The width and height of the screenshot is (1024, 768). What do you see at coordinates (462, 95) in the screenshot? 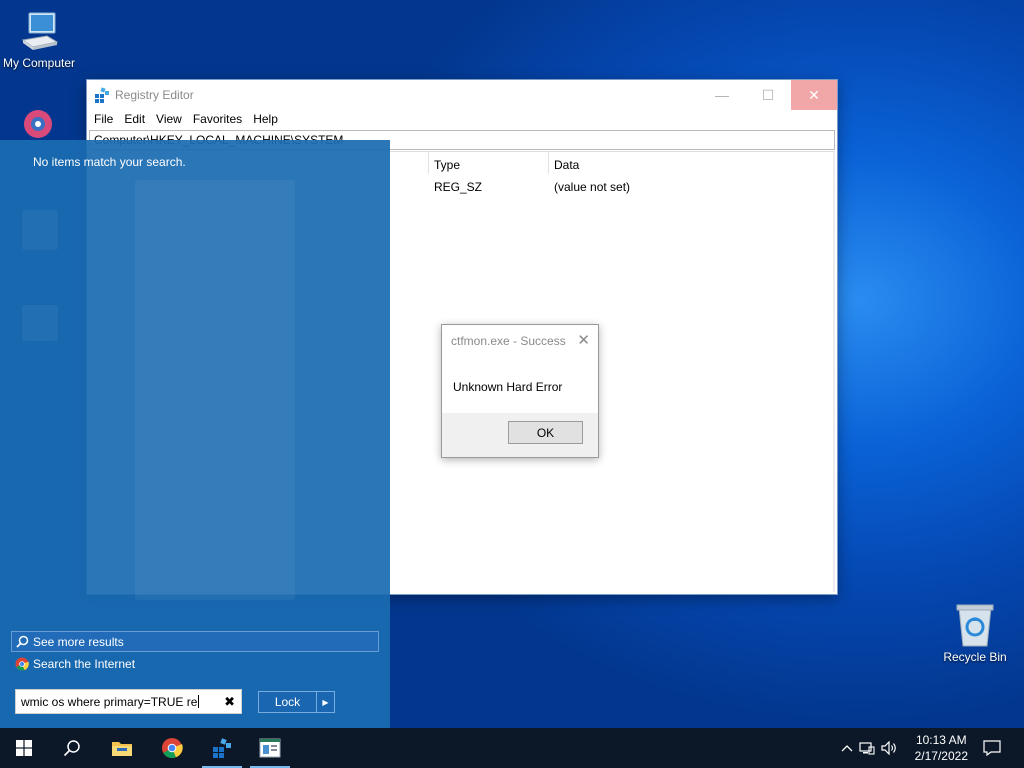
I see `title-bar: Registry Editor — ☐ ✕` at bounding box center [462, 95].